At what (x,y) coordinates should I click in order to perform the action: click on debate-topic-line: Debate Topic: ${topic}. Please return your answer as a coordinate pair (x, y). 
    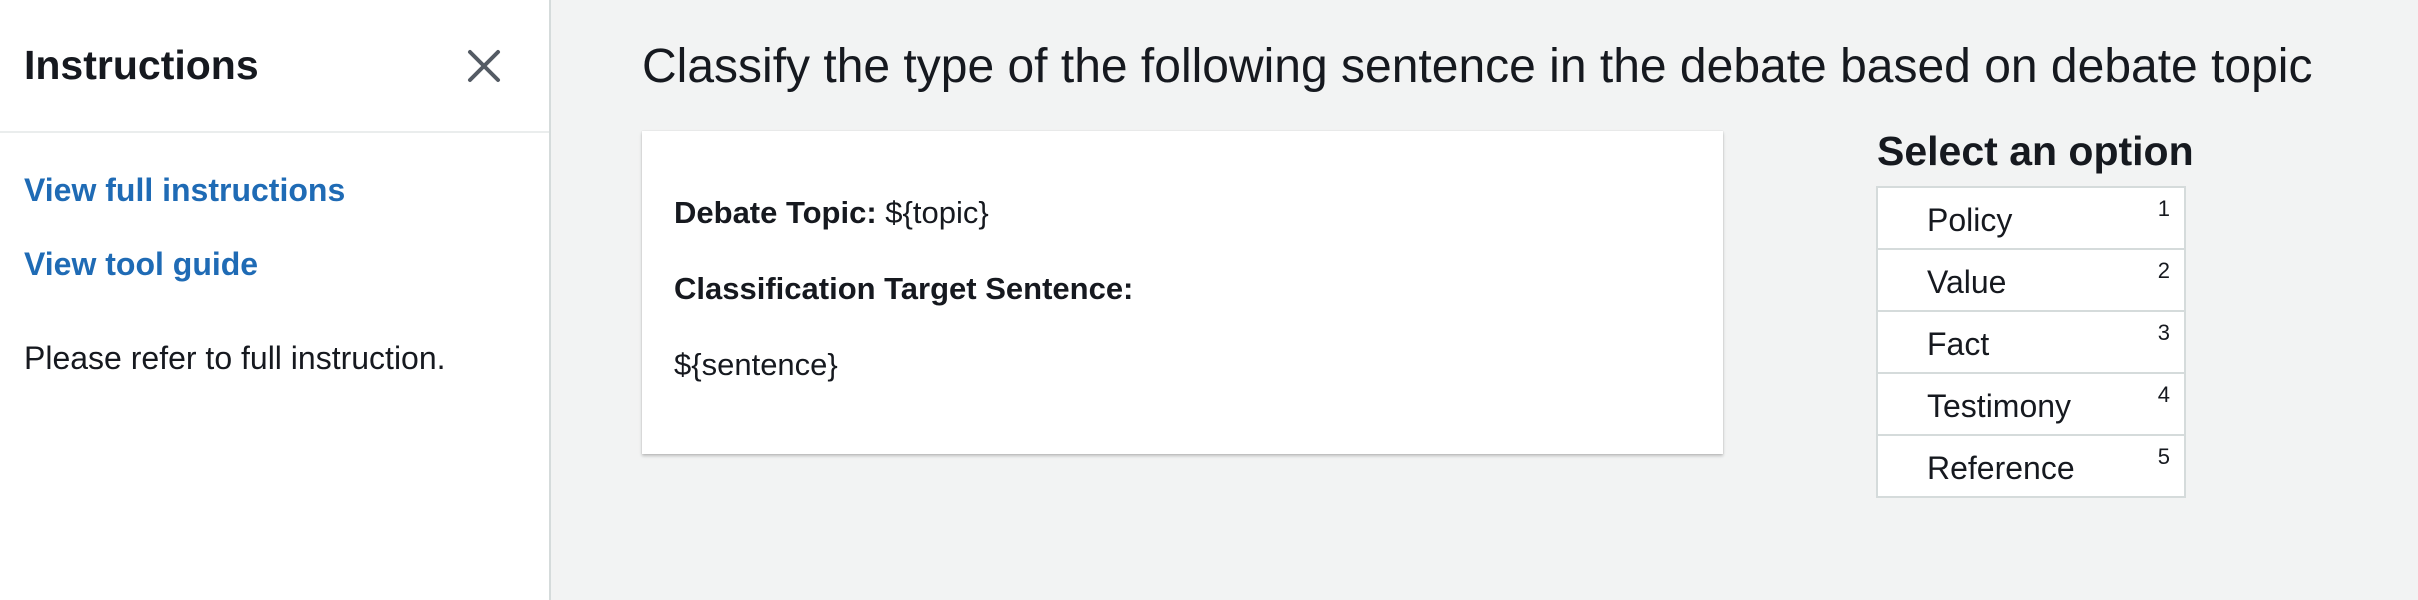
    Looking at the image, I should click on (831, 213).